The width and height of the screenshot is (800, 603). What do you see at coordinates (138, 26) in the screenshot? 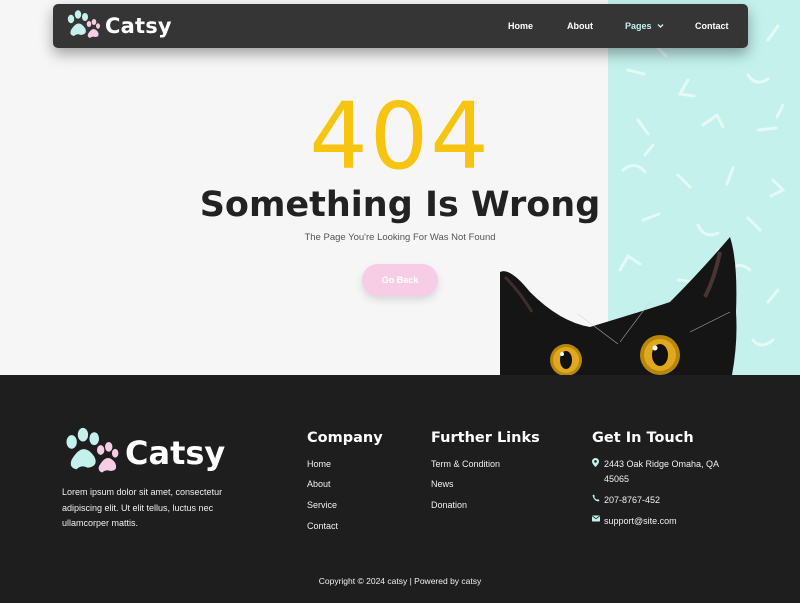
I see `brand-name: Catsy` at bounding box center [138, 26].